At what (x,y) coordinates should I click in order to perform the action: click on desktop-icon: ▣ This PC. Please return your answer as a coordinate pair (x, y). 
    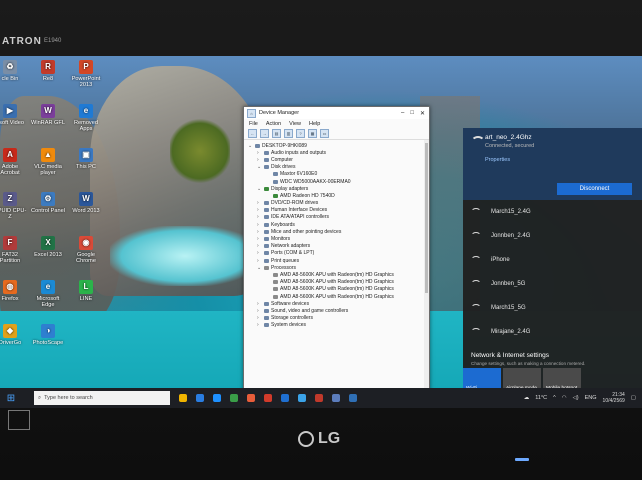
    Looking at the image, I should click on (86, 159).